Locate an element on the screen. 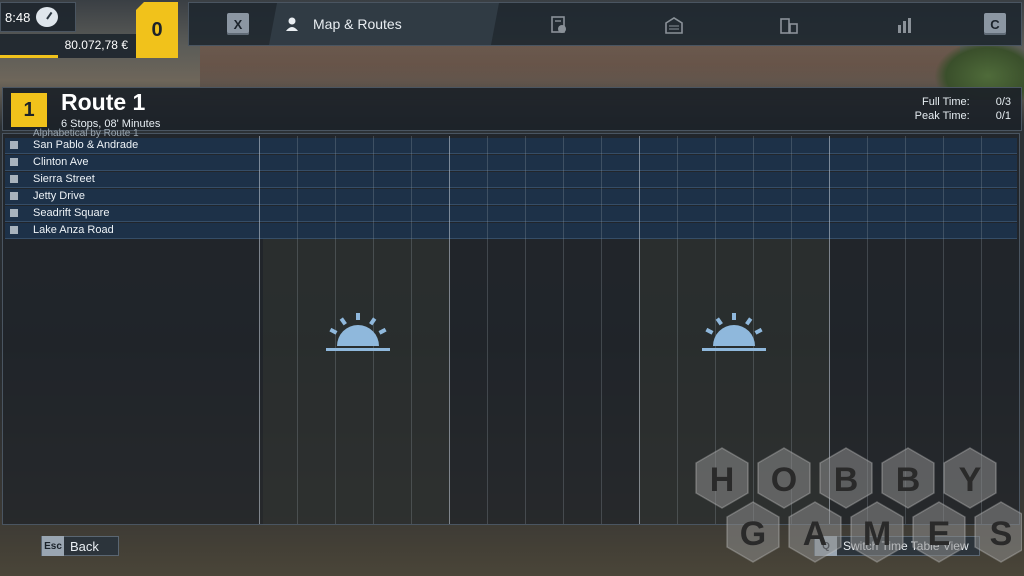 Image resolution: width=1024 pixels, height=576 pixels. watermark-letter: Y is located at coordinates (970, 480).